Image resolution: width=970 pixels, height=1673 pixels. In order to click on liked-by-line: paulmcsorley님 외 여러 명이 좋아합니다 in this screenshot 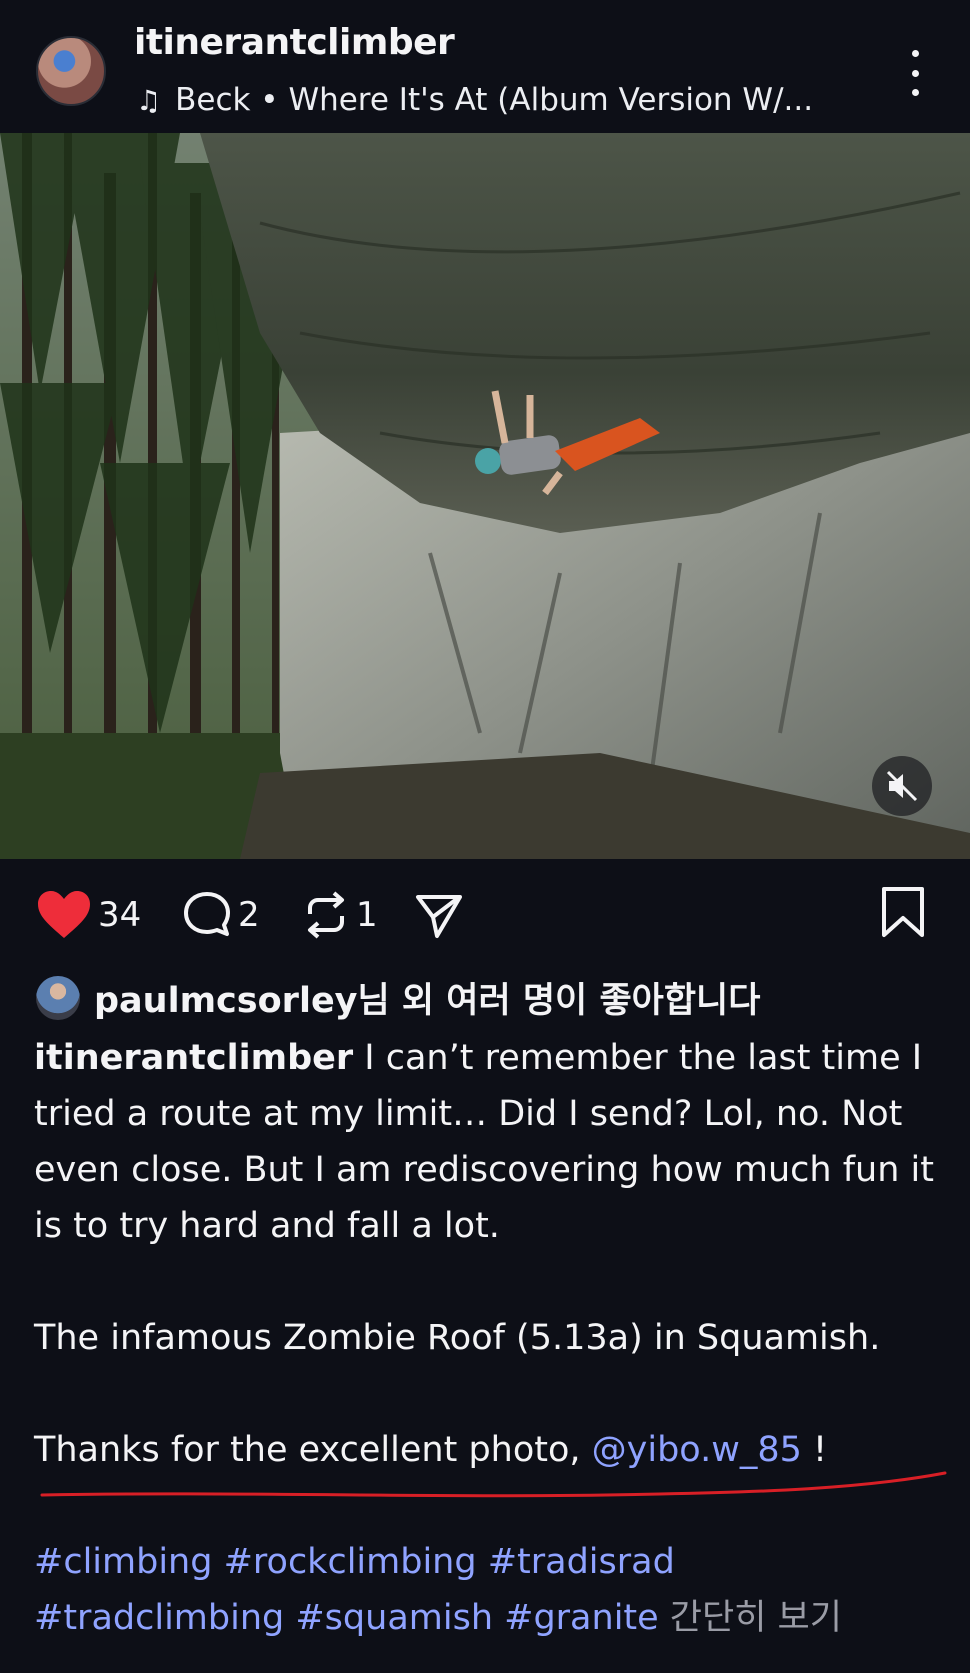, I will do `click(398, 997)`.